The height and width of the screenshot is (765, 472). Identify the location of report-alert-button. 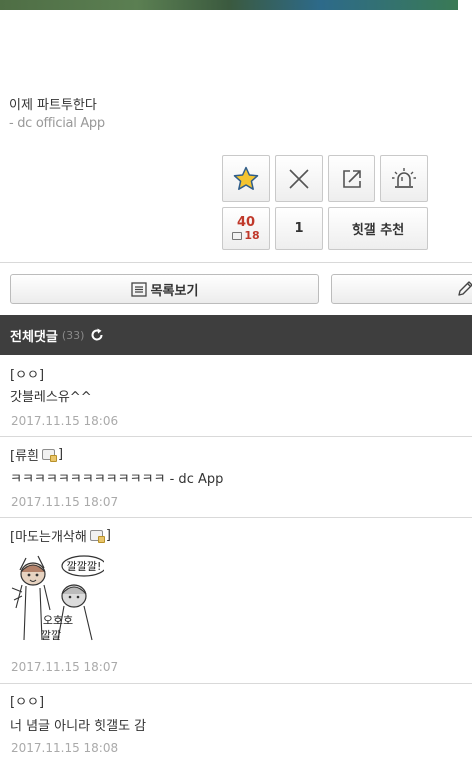
(404, 178).